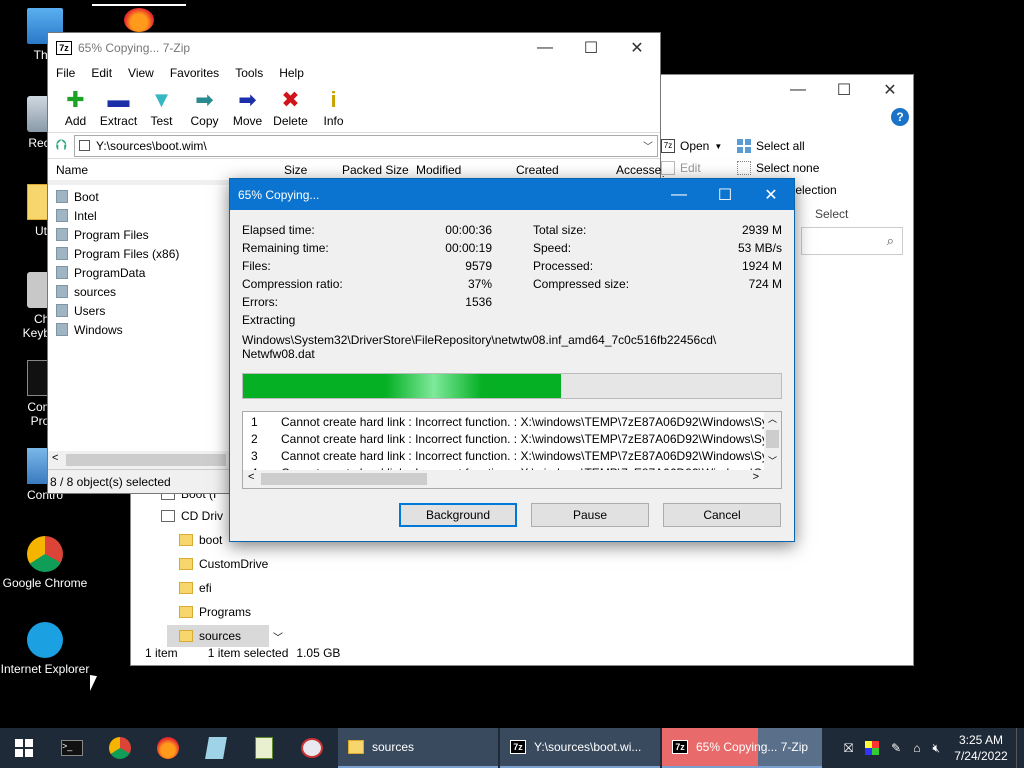 This screenshot has width=1024, height=768. What do you see at coordinates (722, 515) in the screenshot?
I see `cancel-button: Cancel` at bounding box center [722, 515].